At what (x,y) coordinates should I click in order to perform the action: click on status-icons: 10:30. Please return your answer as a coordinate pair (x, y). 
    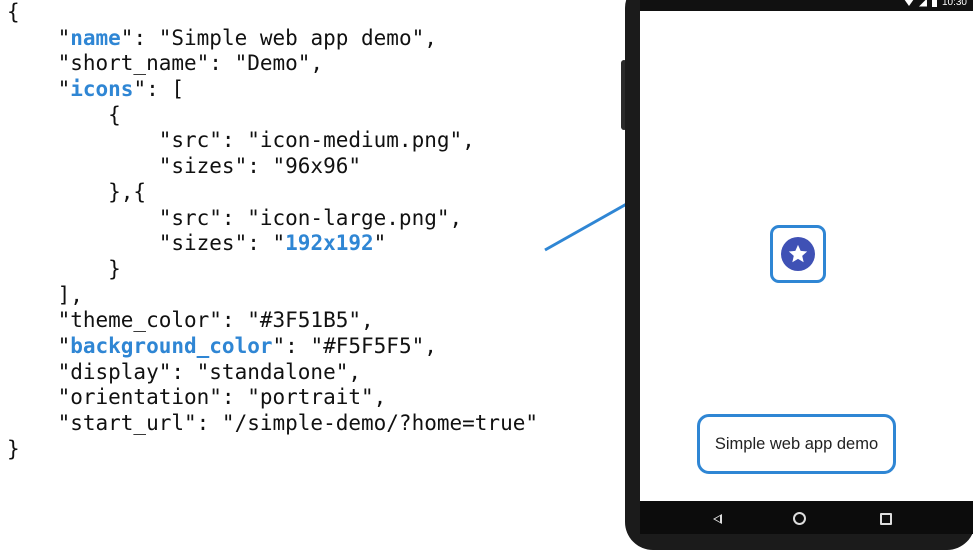
    Looking at the image, I should click on (935, 4).